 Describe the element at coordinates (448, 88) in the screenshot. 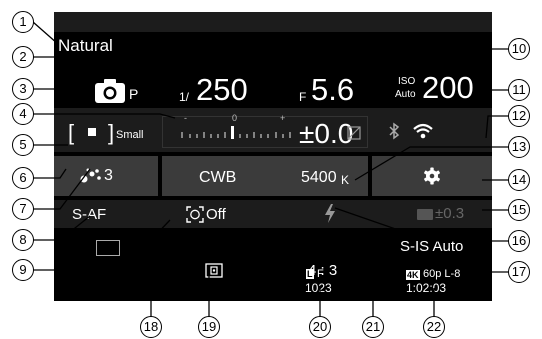

I see `iso-value: 200` at that location.